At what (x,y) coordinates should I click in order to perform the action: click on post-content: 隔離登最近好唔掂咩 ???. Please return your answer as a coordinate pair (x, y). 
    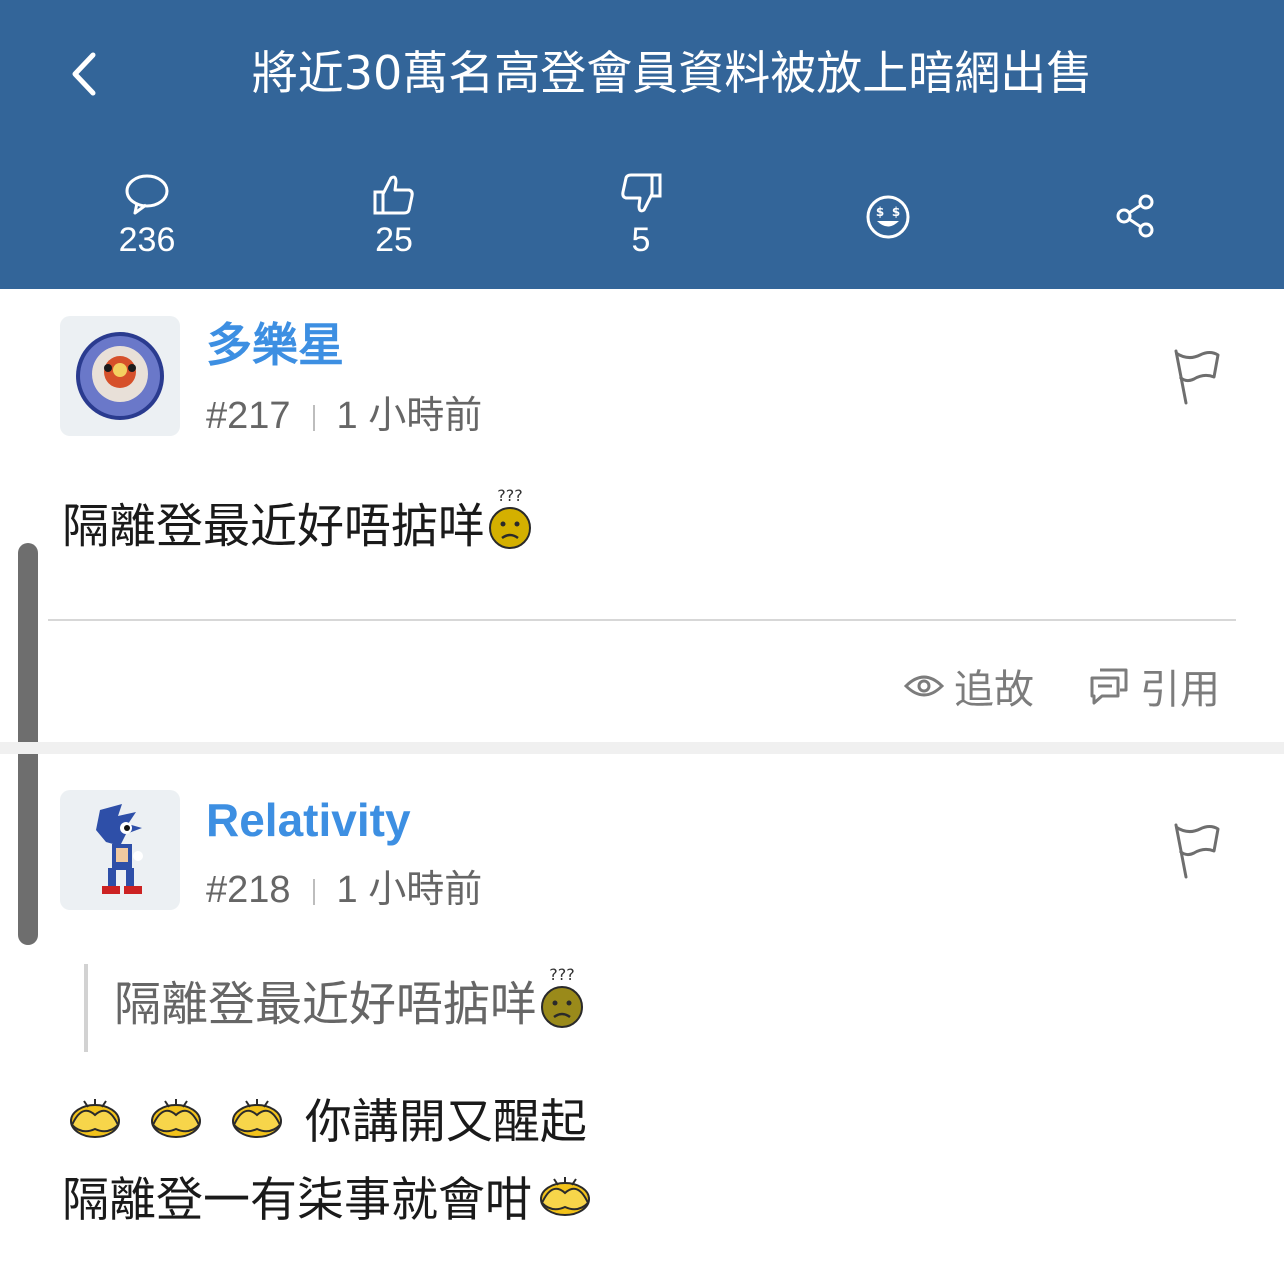
    Looking at the image, I should click on (298, 530).